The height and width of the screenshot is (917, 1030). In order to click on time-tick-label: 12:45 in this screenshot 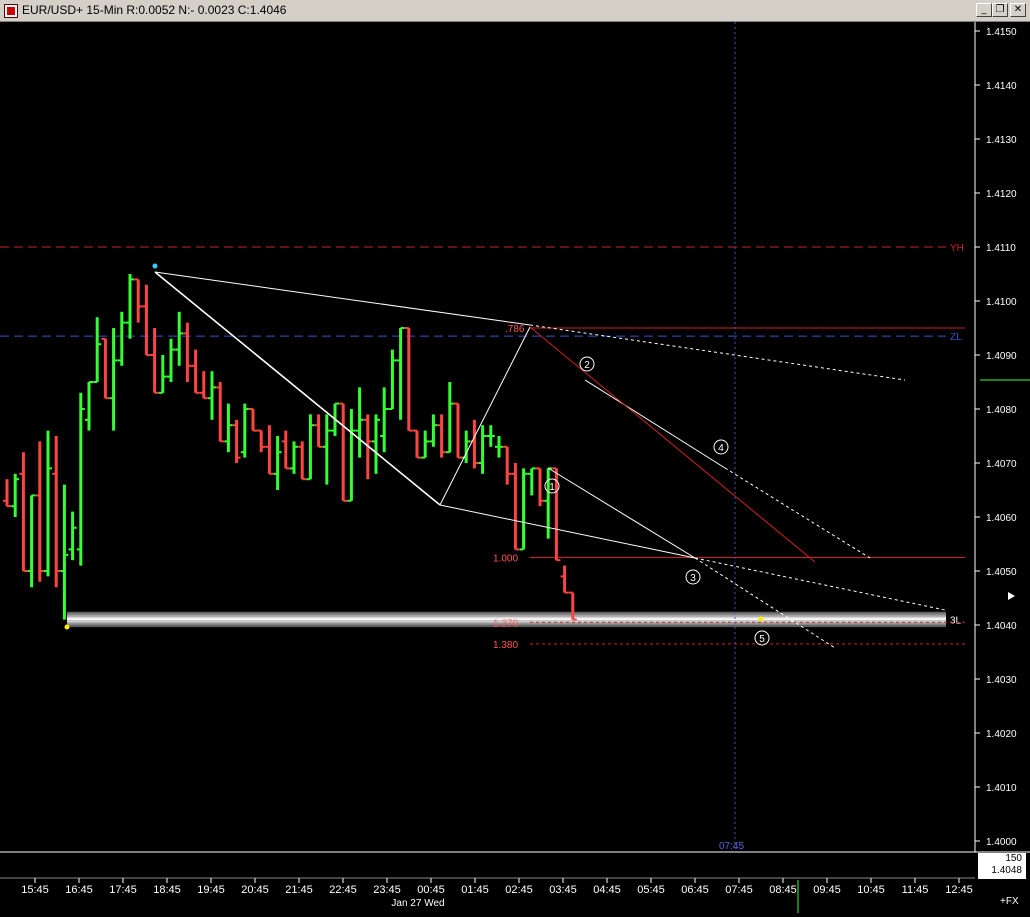, I will do `click(959, 890)`.